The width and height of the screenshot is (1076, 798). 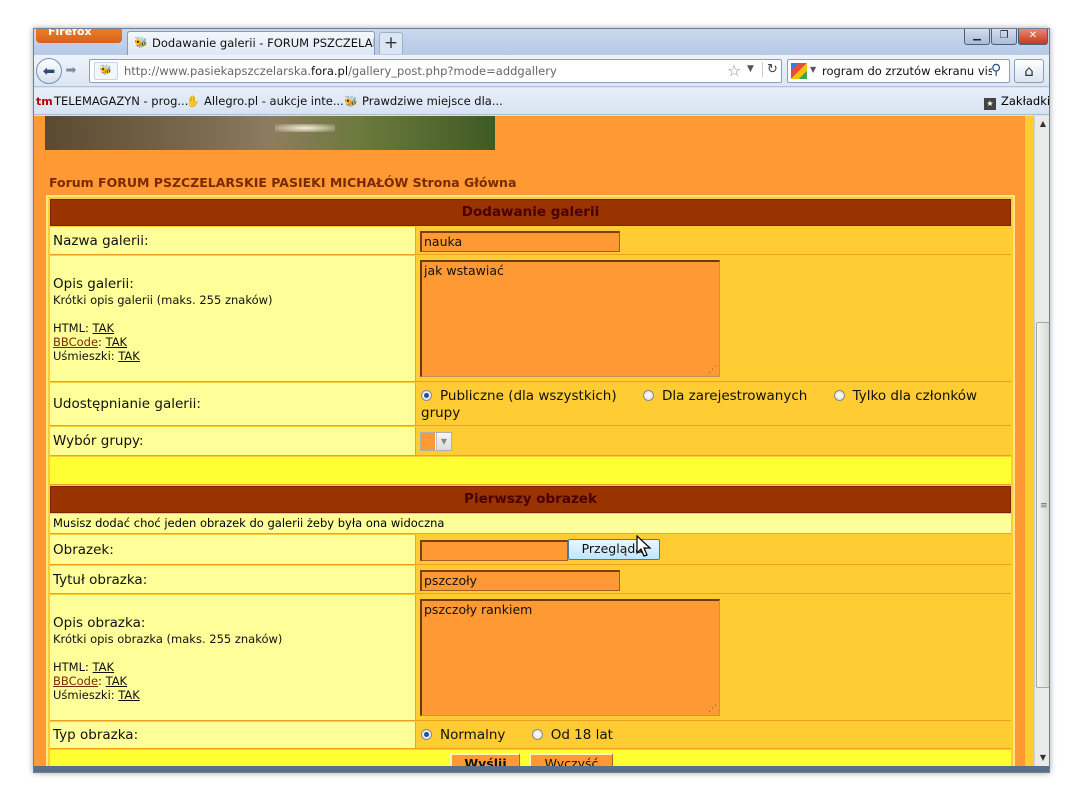 I want to click on home-icon: ⌂, so click(x=1029, y=71).